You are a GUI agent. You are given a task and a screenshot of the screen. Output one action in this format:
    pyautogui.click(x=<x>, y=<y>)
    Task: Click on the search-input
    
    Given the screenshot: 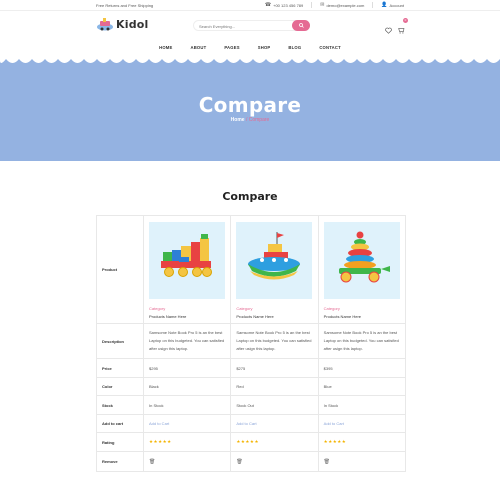 What is the action you would take?
    pyautogui.click(x=244, y=26)
    